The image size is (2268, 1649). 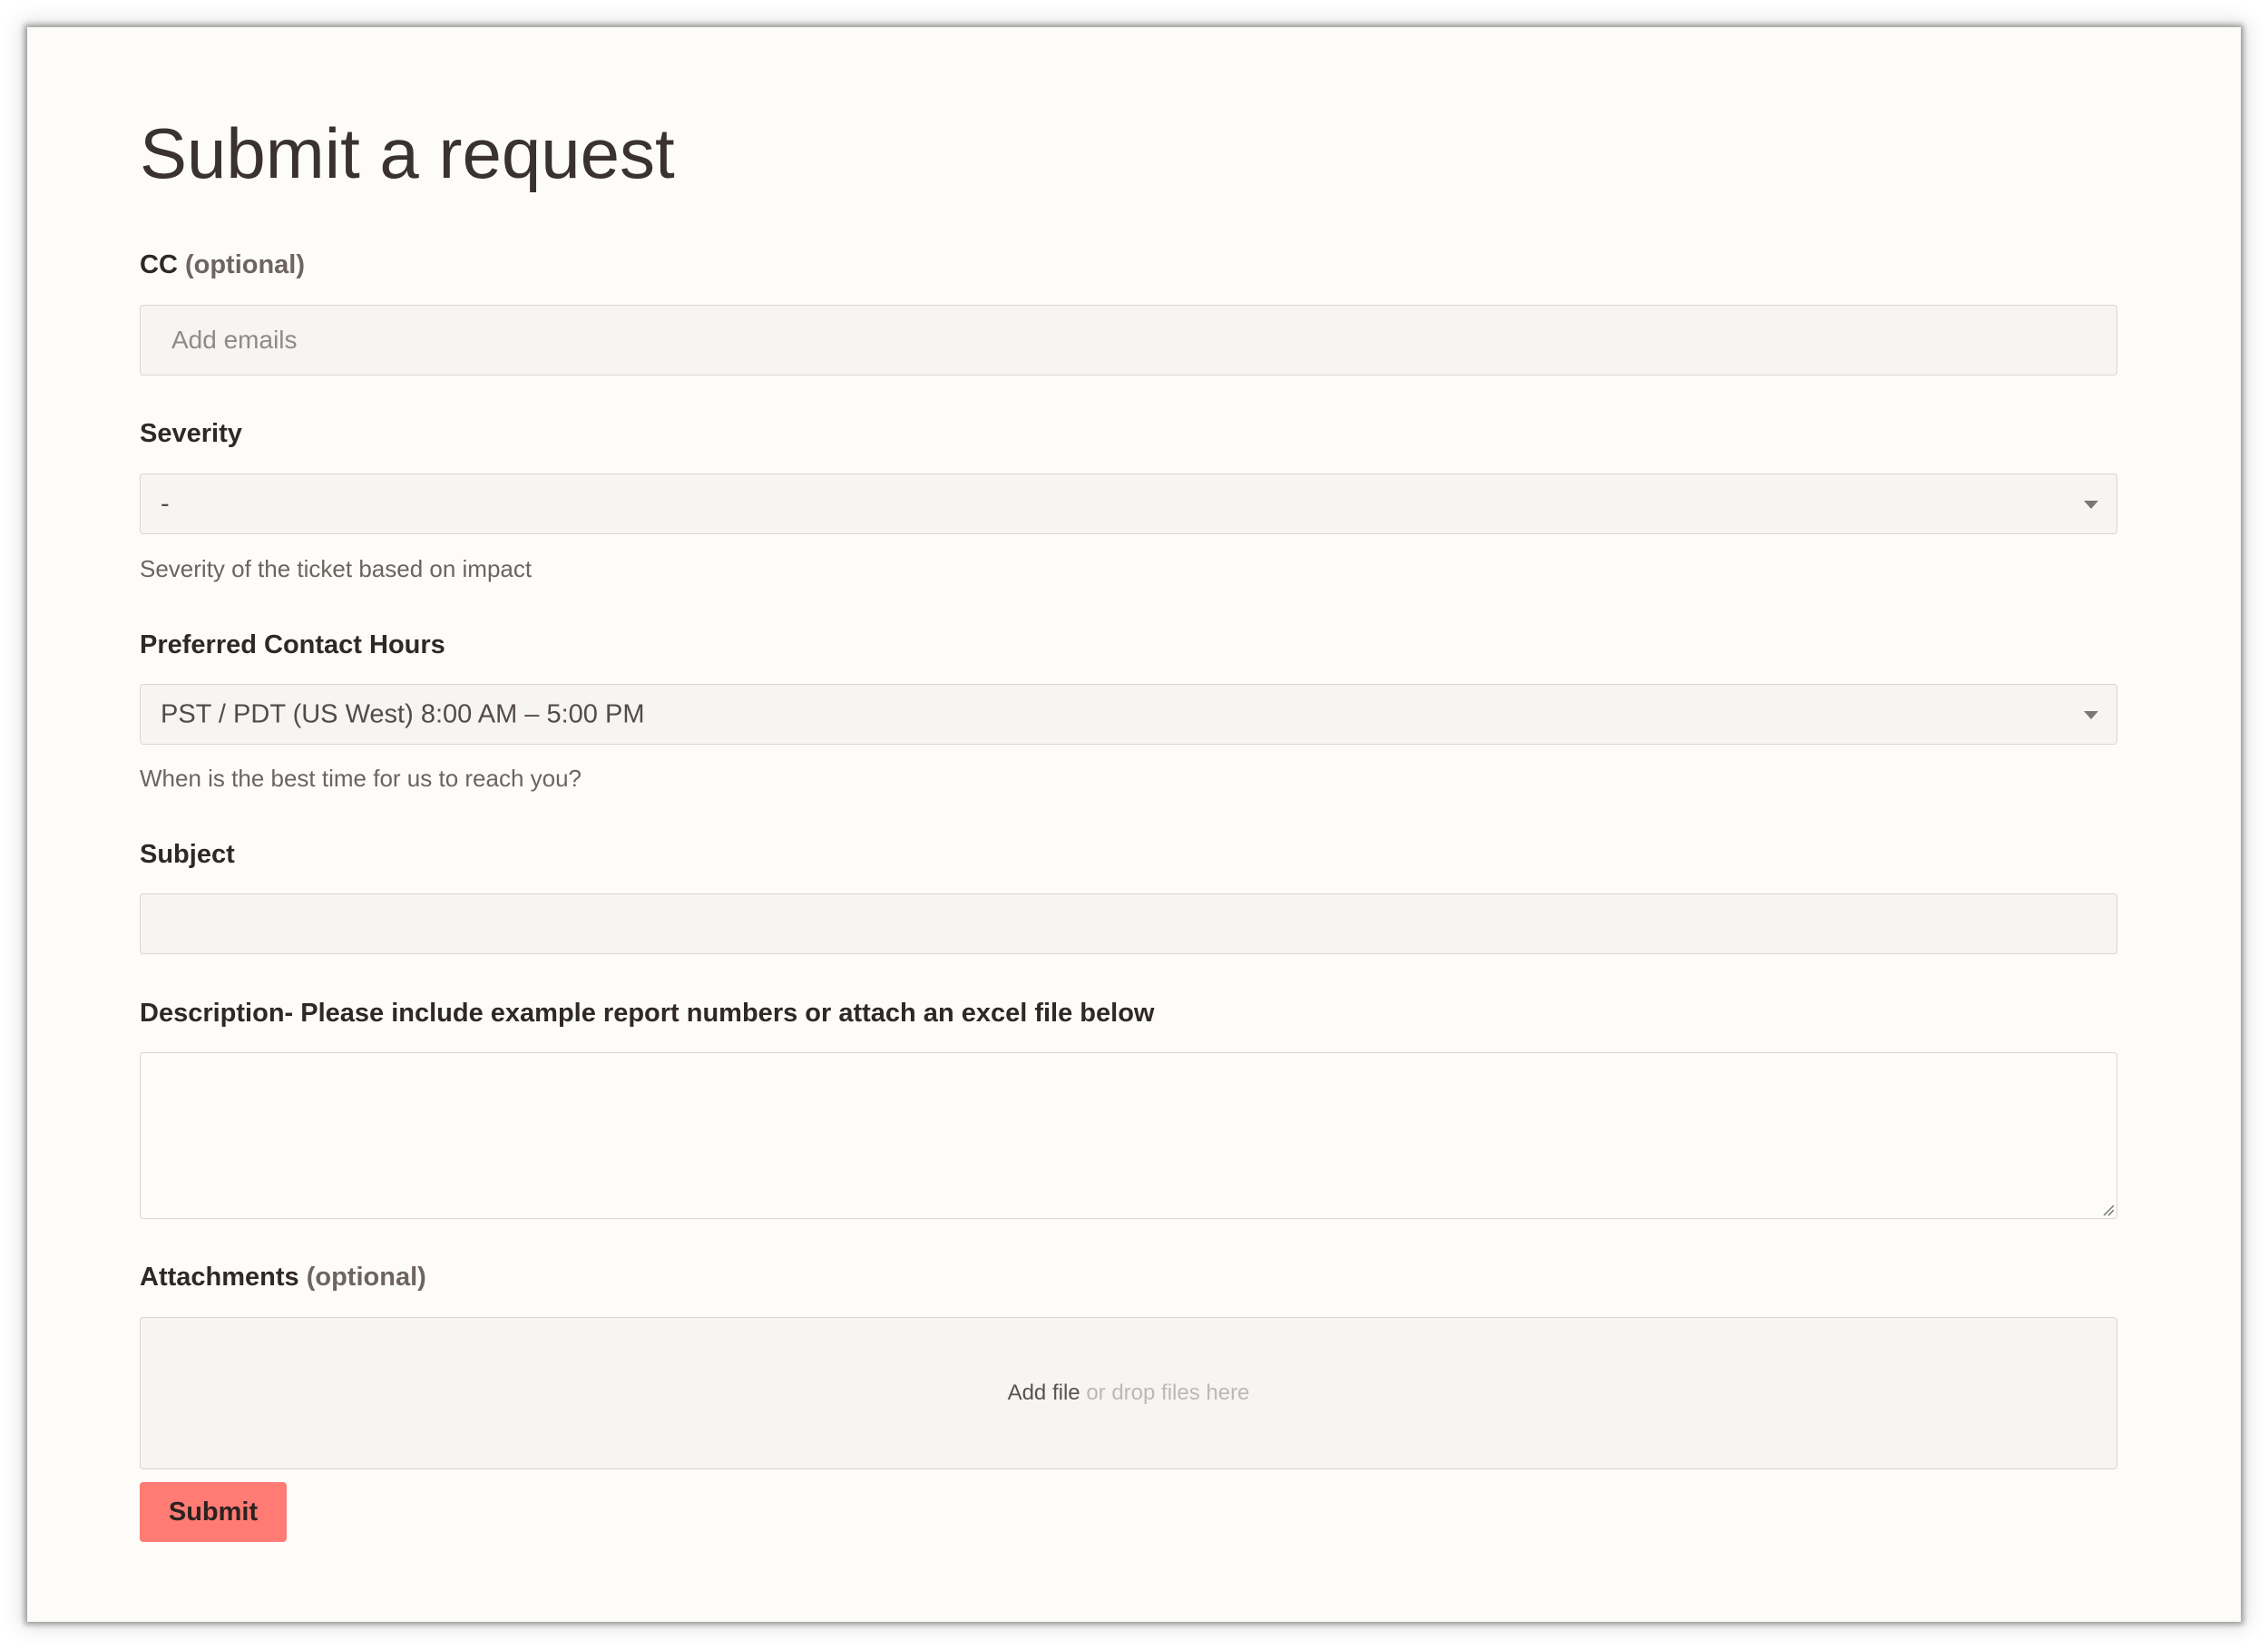 I want to click on contact-hours-selected-value: PST / PDT (US West) 8:00 AM – 5:00 PM, so click(x=403, y=714).